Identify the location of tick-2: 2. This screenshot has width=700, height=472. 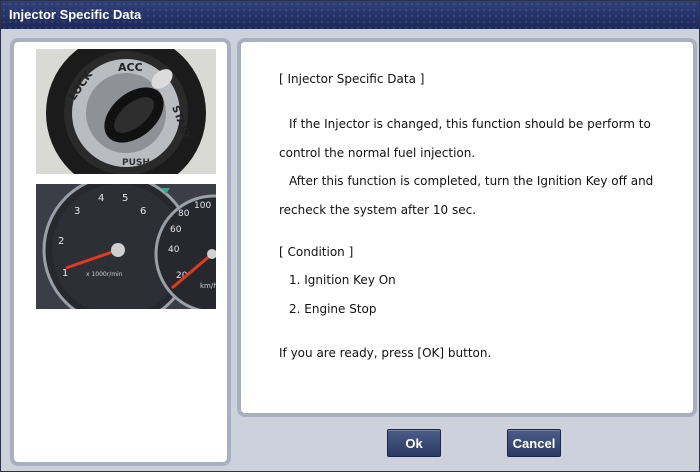
(61, 241).